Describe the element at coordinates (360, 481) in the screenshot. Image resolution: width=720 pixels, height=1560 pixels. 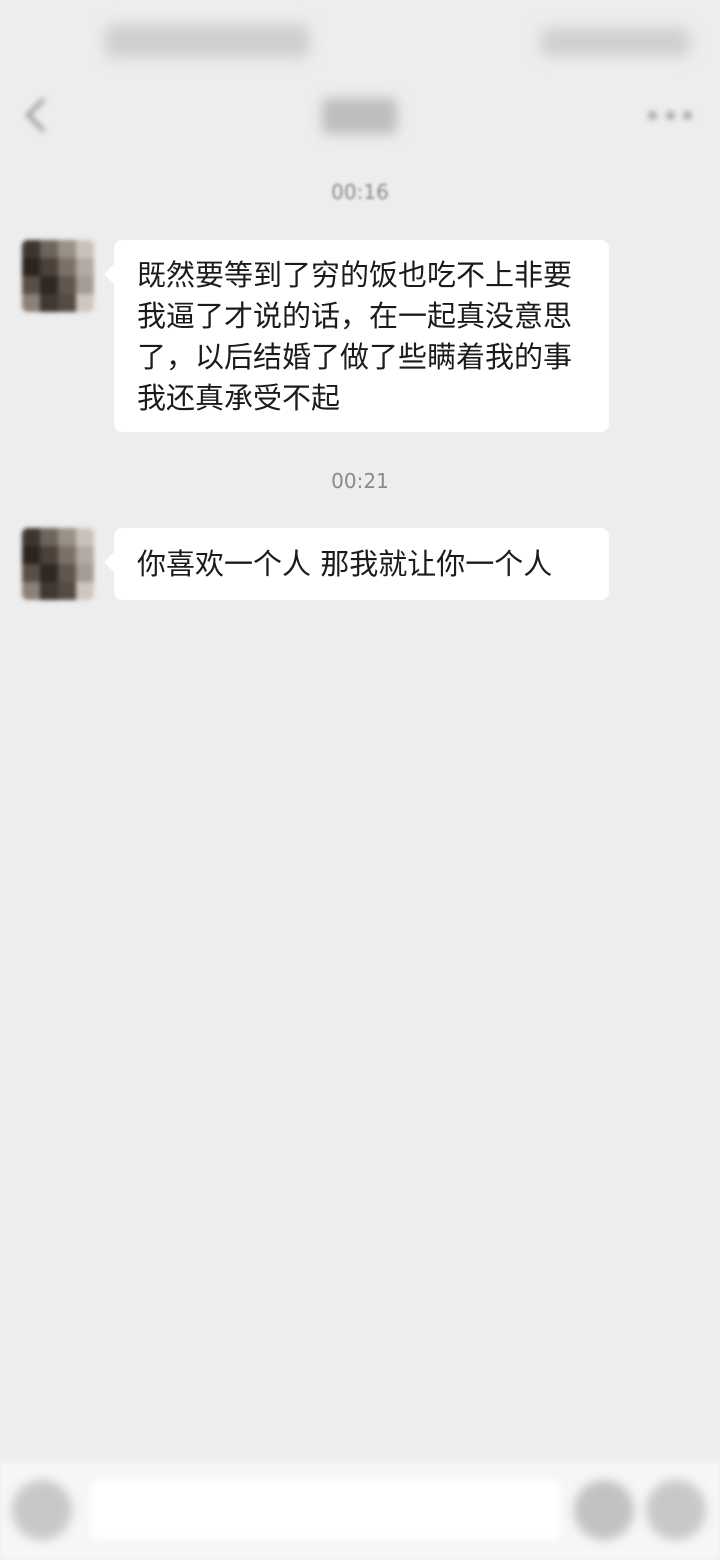
I see `message-timestamp: 00:21` at that location.